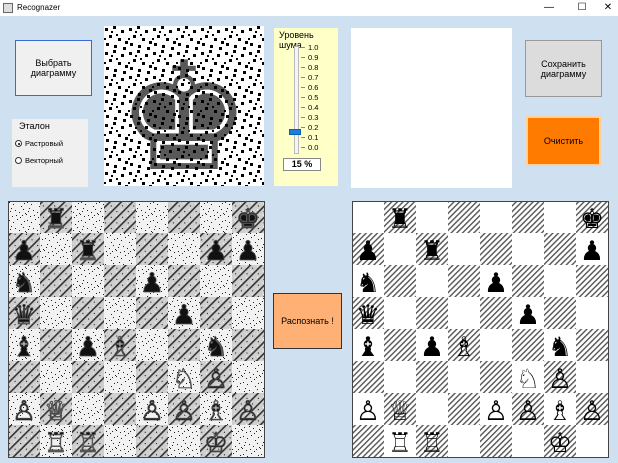 The width and height of the screenshot is (618, 463). Describe the element at coordinates (431, 108) in the screenshot. I see `preview-panel` at that location.